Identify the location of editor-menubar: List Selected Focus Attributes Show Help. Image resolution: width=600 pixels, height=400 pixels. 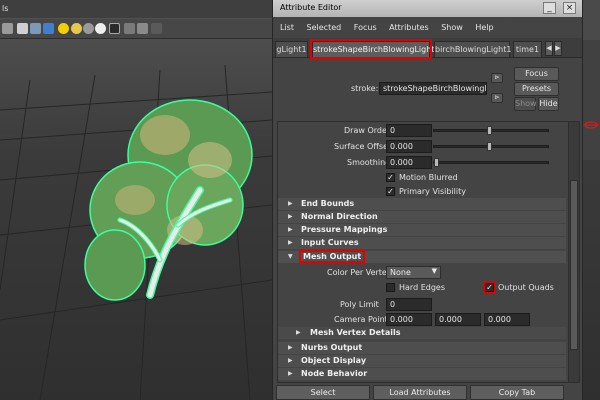
(427, 26).